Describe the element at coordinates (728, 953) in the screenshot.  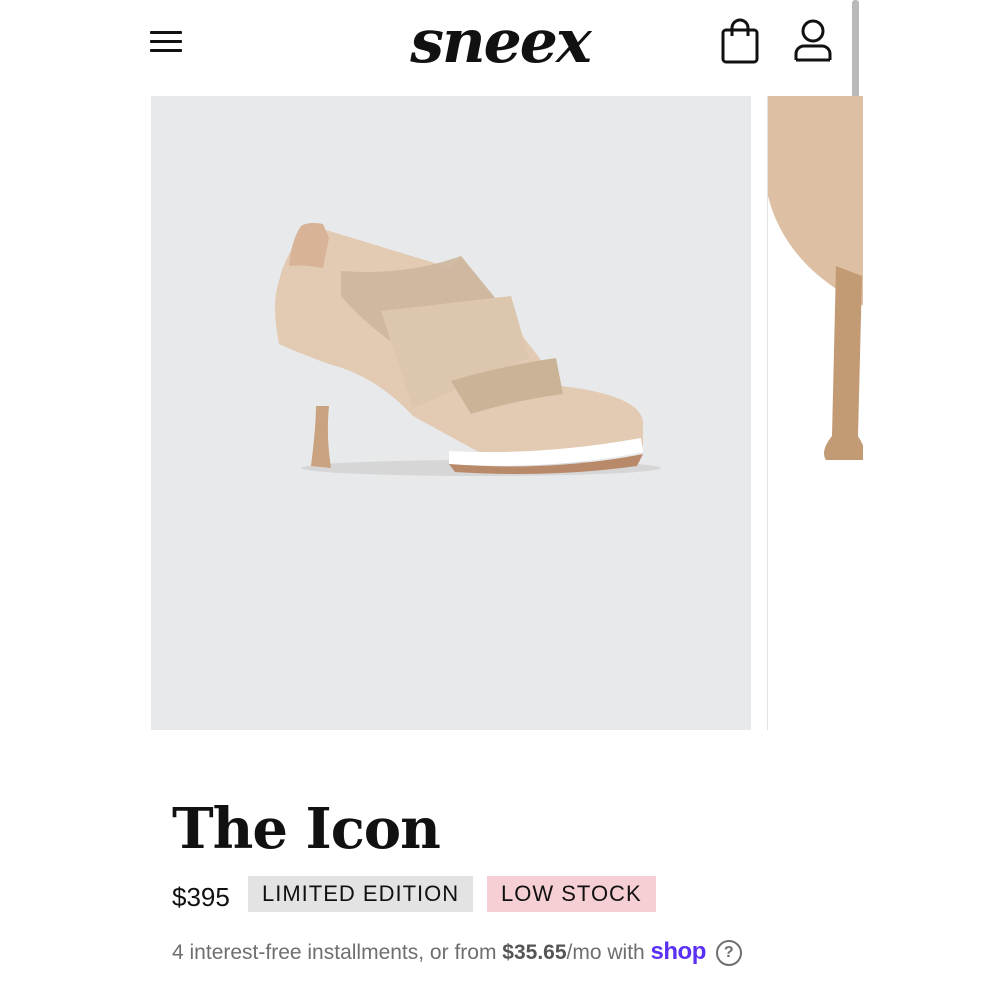
I see `help-icon: ?` at that location.